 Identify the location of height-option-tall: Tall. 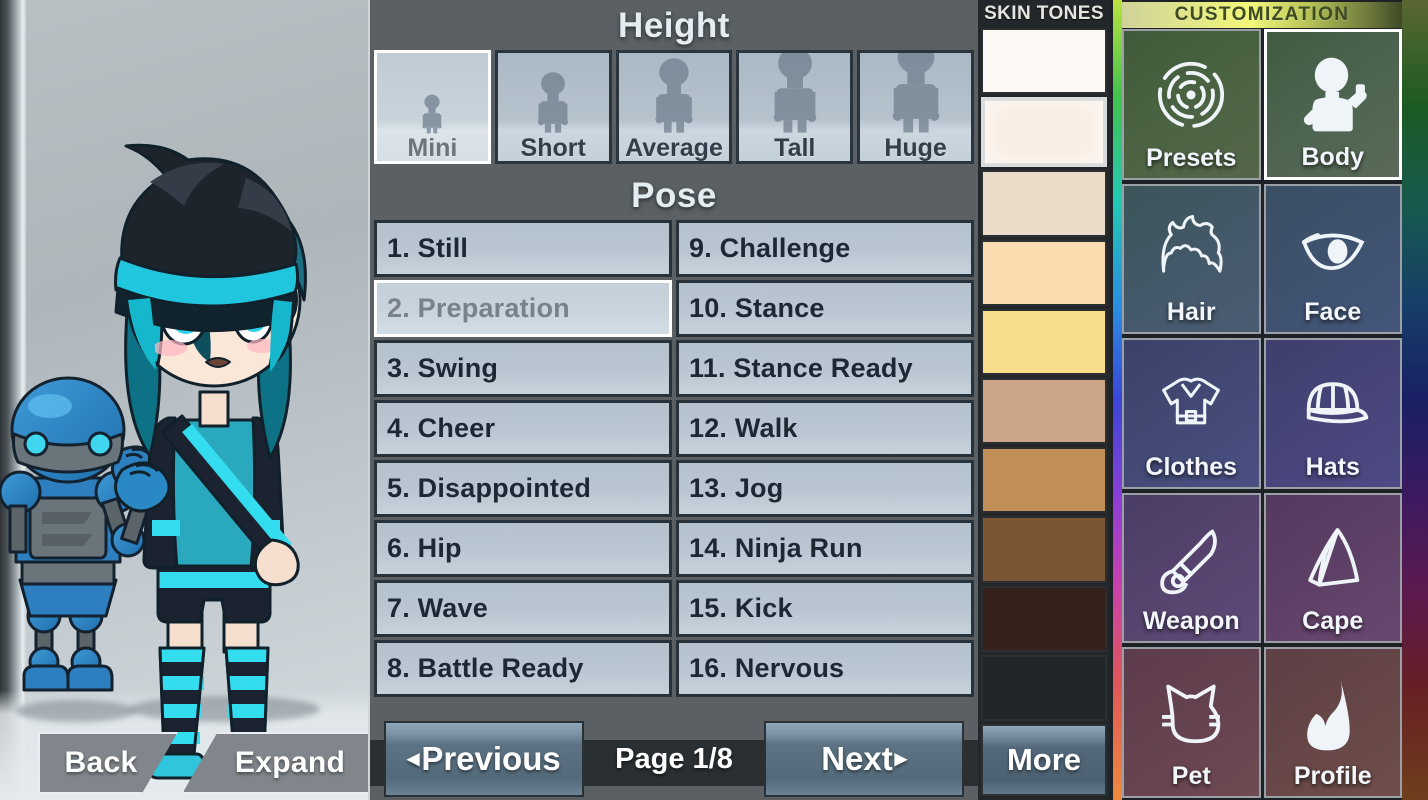
(795, 107).